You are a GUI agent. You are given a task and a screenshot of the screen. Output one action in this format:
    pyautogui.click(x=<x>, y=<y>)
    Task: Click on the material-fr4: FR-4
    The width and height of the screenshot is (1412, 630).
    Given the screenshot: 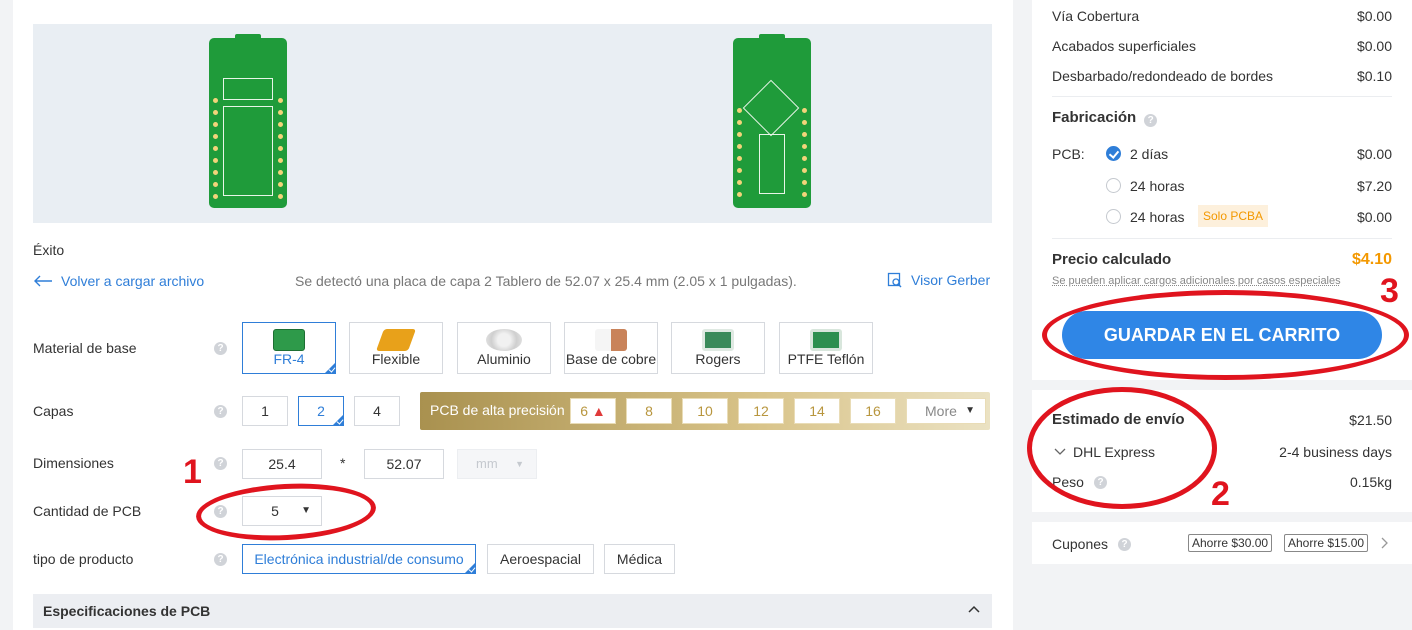 What is the action you would take?
    pyautogui.click(x=289, y=348)
    